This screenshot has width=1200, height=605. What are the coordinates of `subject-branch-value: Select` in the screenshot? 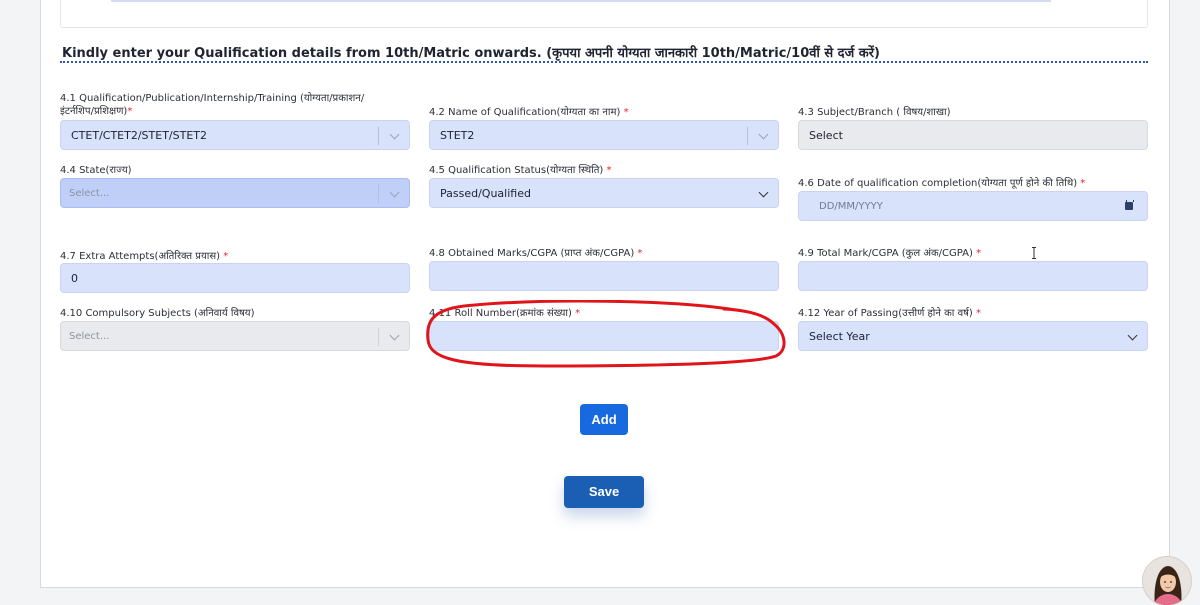 It's located at (826, 135).